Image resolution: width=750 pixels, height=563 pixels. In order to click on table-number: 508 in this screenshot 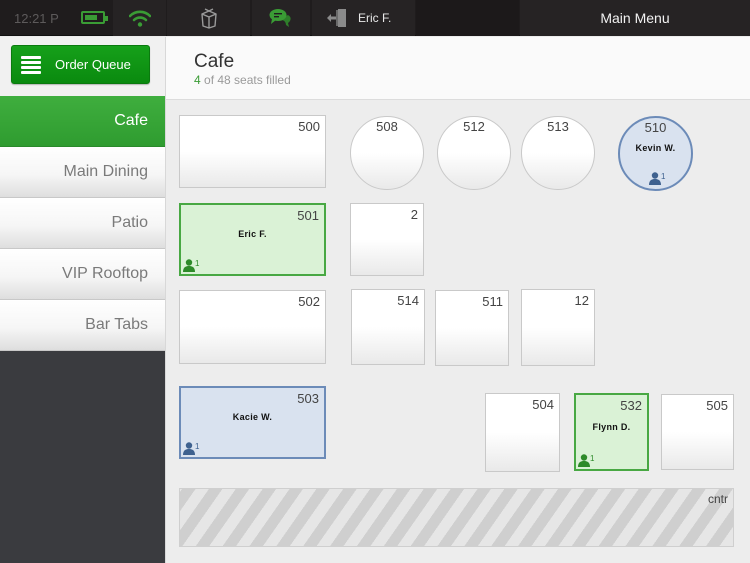, I will do `click(387, 126)`.